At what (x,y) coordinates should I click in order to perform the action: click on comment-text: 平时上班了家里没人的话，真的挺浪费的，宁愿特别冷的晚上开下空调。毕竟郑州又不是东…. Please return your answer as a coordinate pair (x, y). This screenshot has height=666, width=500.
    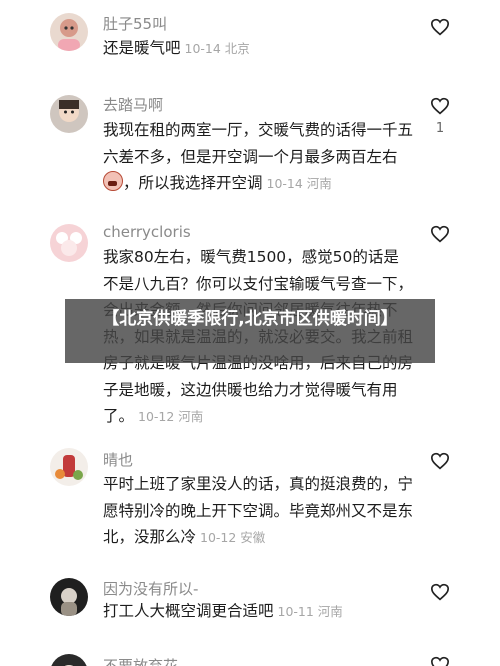
    Looking at the image, I should click on (258, 511).